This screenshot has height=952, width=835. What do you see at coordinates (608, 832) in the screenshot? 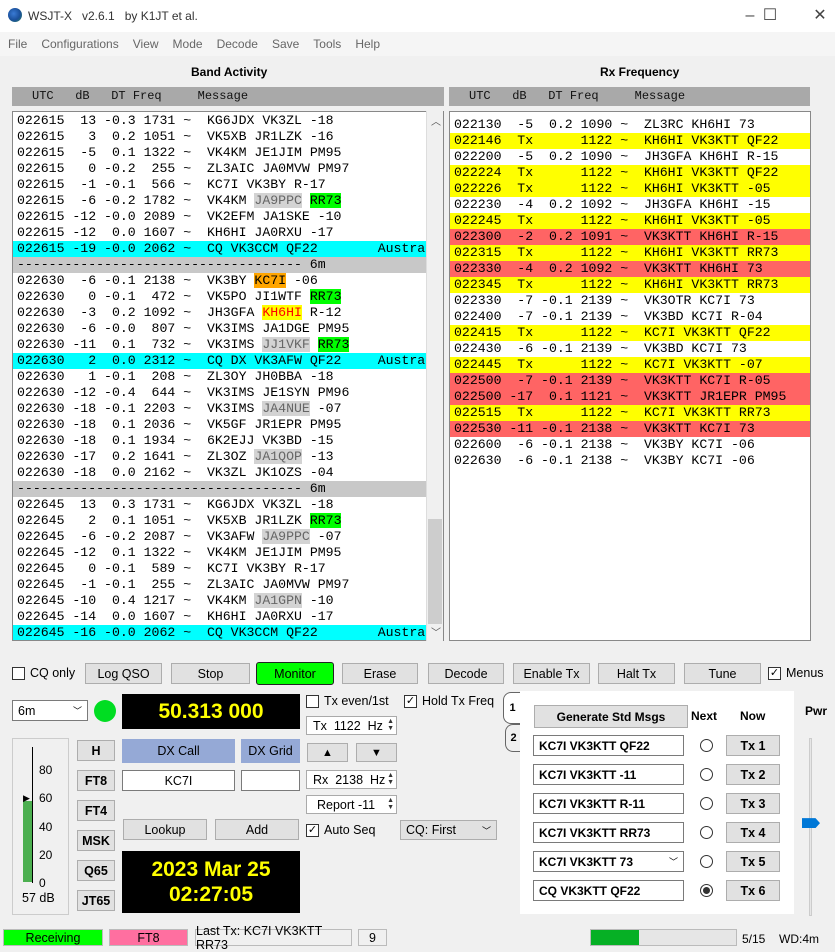
I see `tx-message-input-4: KC7I VK3KTT RR73` at bounding box center [608, 832].